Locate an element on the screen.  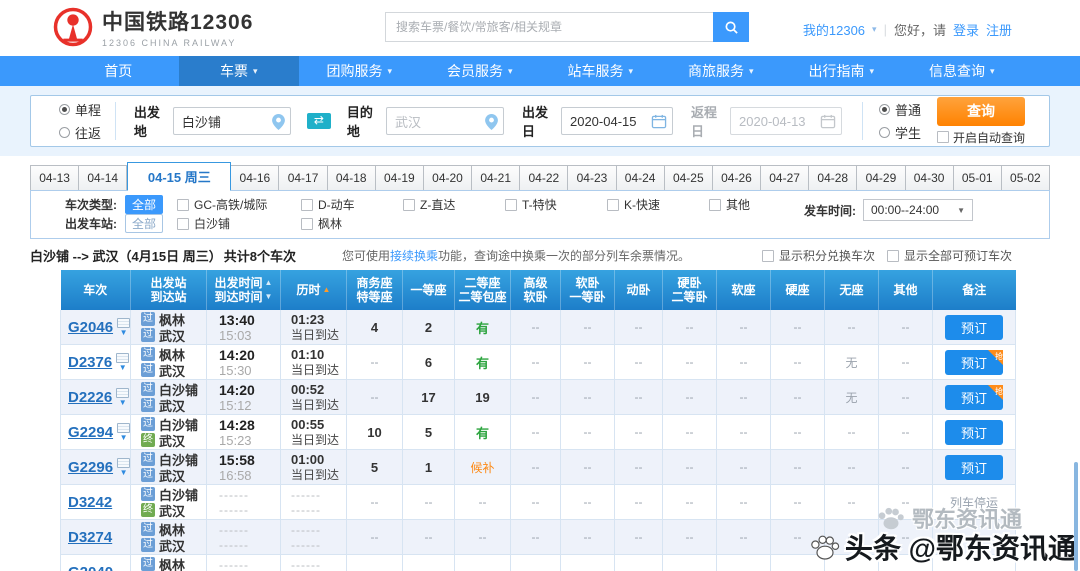
date-tab-04-14: 04-14 is located at coordinates (103, 178).